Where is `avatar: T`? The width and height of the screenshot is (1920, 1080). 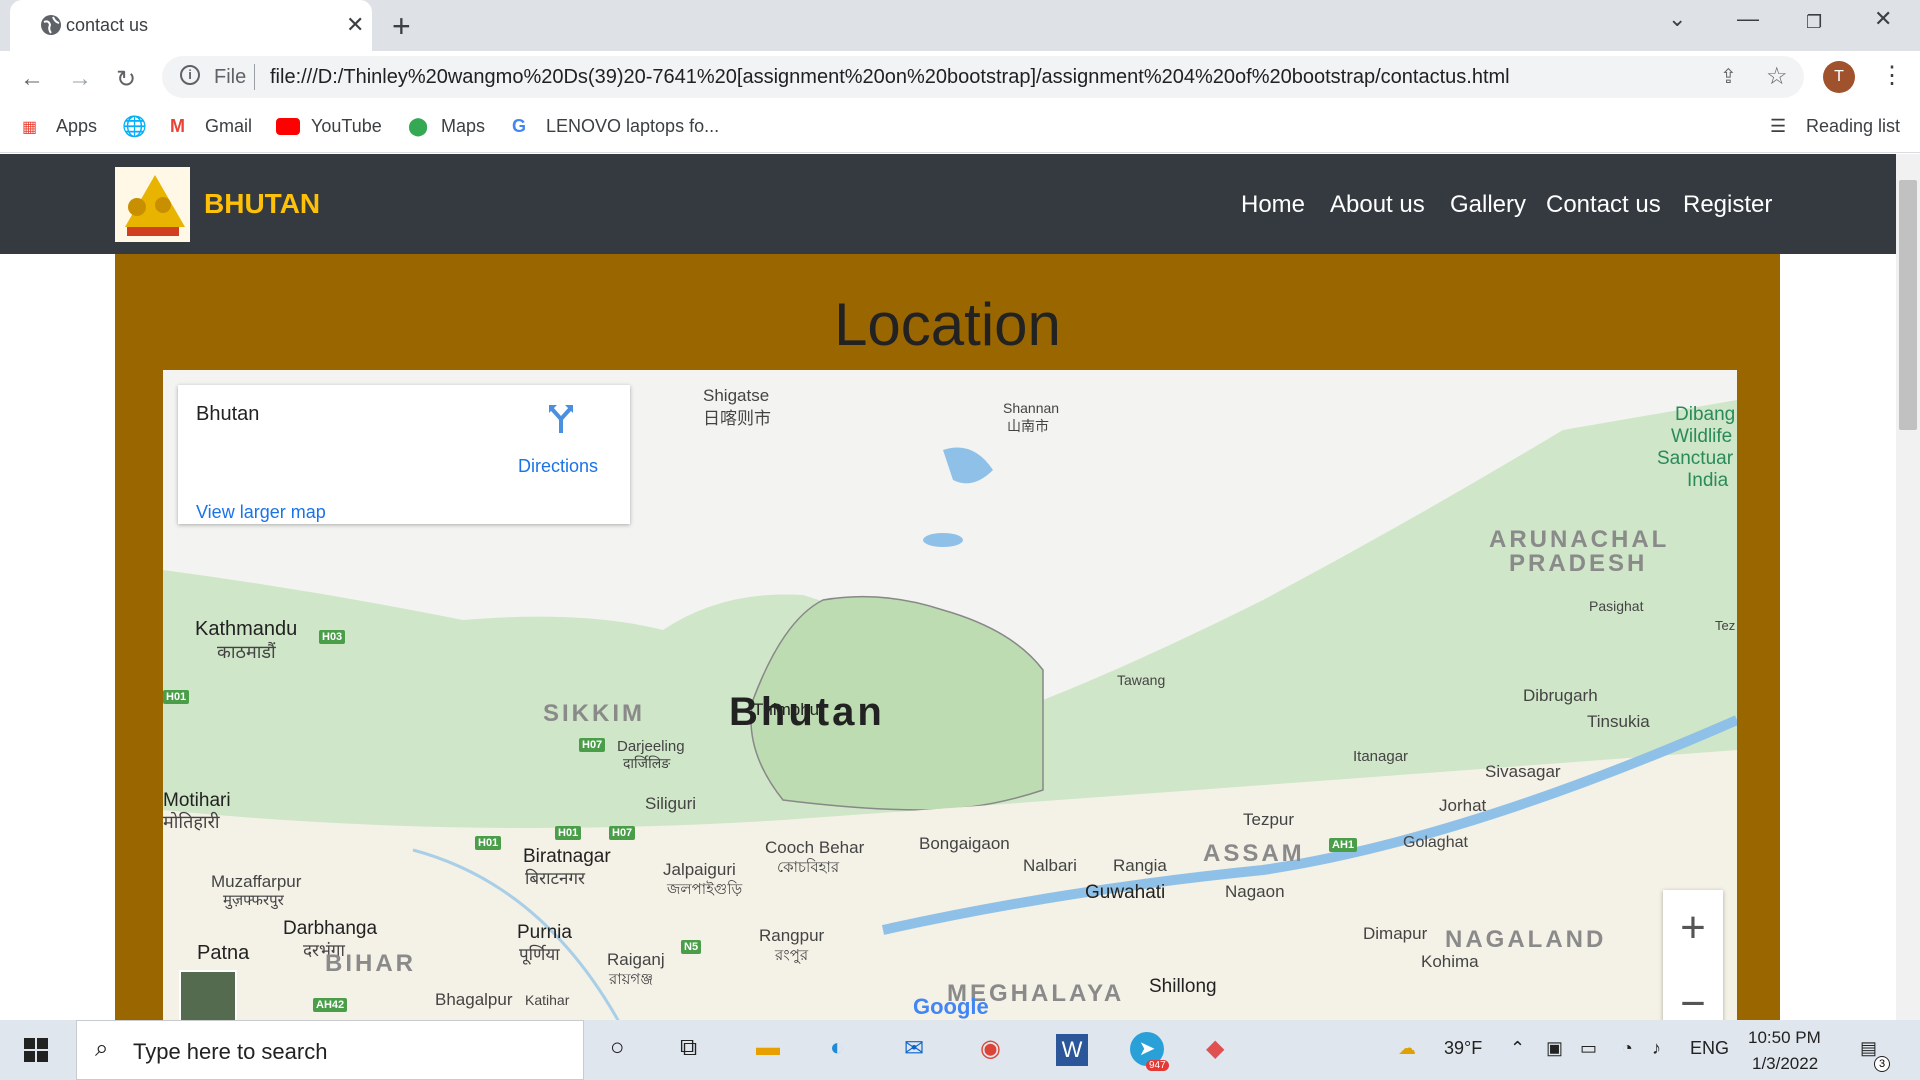
avatar: T is located at coordinates (1839, 77).